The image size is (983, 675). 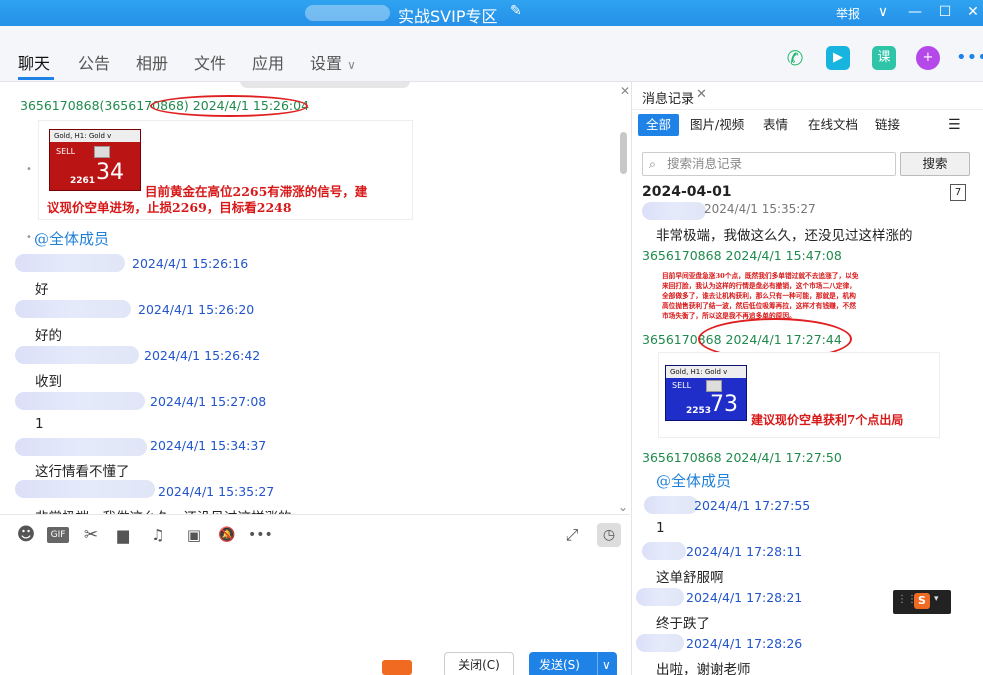 What do you see at coordinates (807, 96) in the screenshot?
I see `history-header: 消息记录 ✕` at bounding box center [807, 96].